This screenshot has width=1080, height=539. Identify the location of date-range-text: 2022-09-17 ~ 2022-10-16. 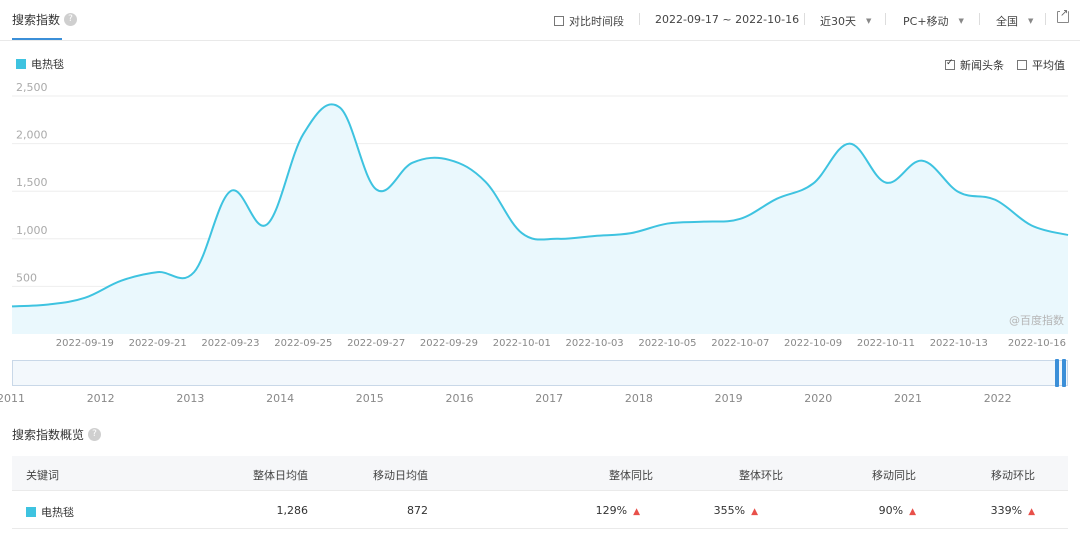
(727, 19).